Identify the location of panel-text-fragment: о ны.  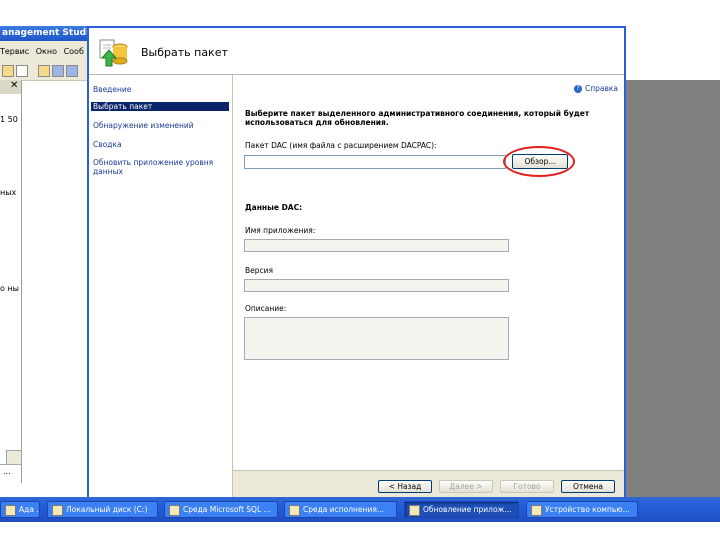
(9, 288).